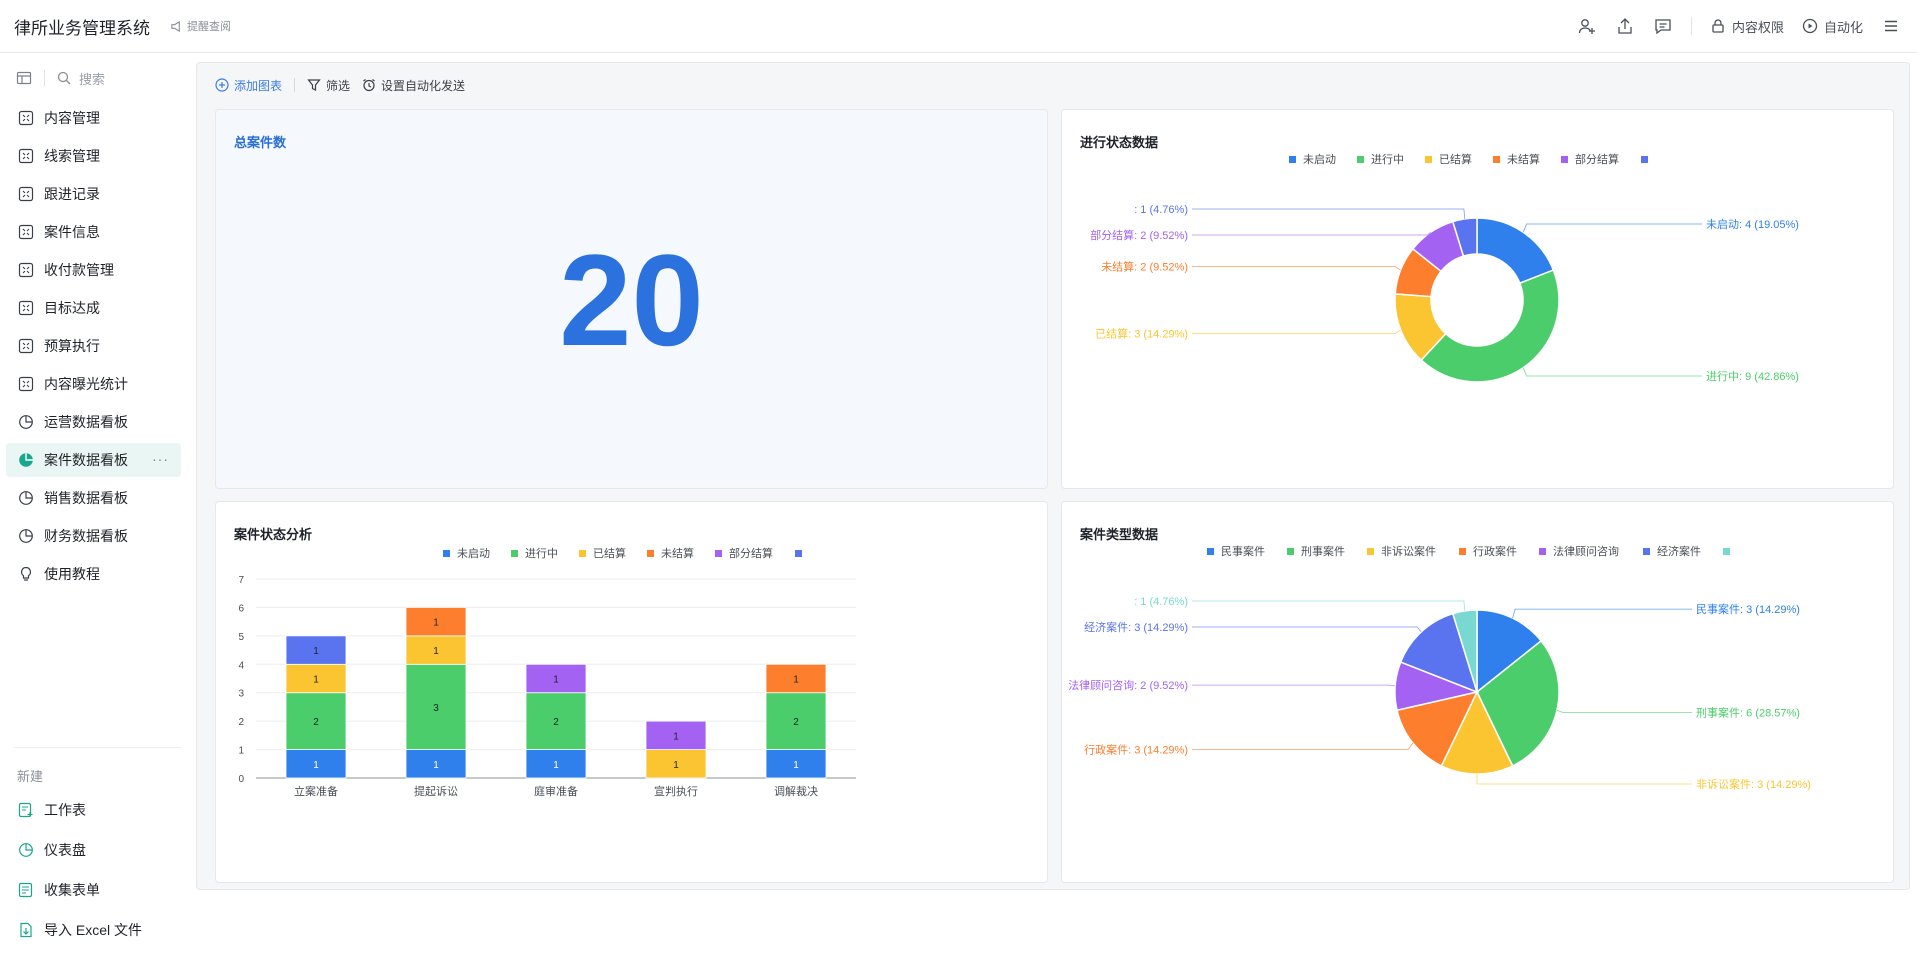 This screenshot has width=1917, height=953. Describe the element at coordinates (93, 346) in the screenshot. I see `sidebar-item: 预算执行` at that location.